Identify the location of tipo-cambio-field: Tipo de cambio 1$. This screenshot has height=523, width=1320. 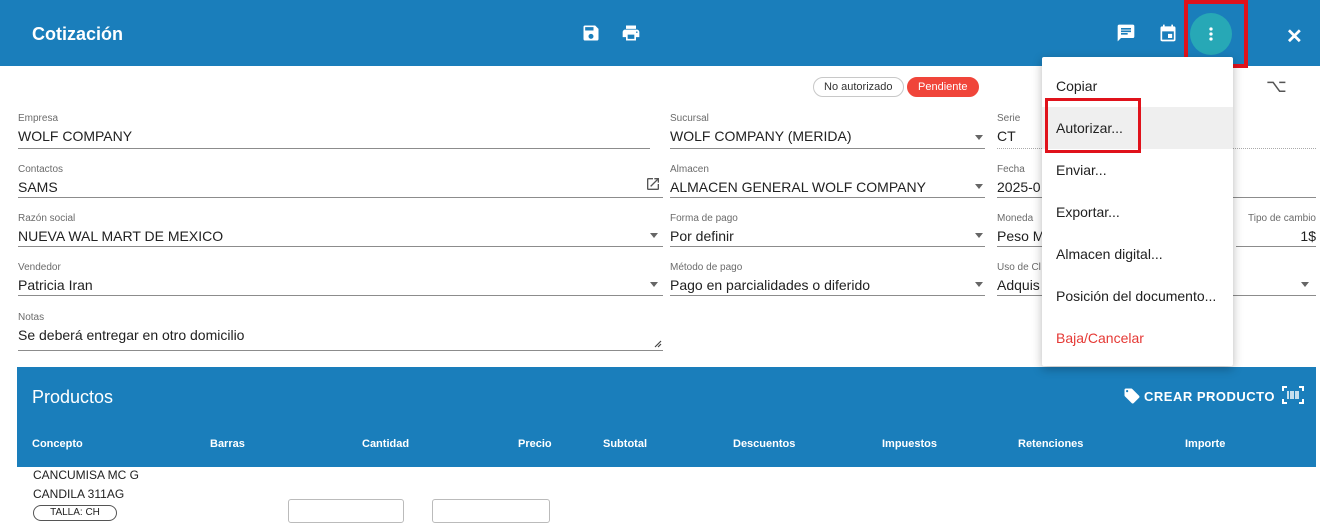
(1276, 230).